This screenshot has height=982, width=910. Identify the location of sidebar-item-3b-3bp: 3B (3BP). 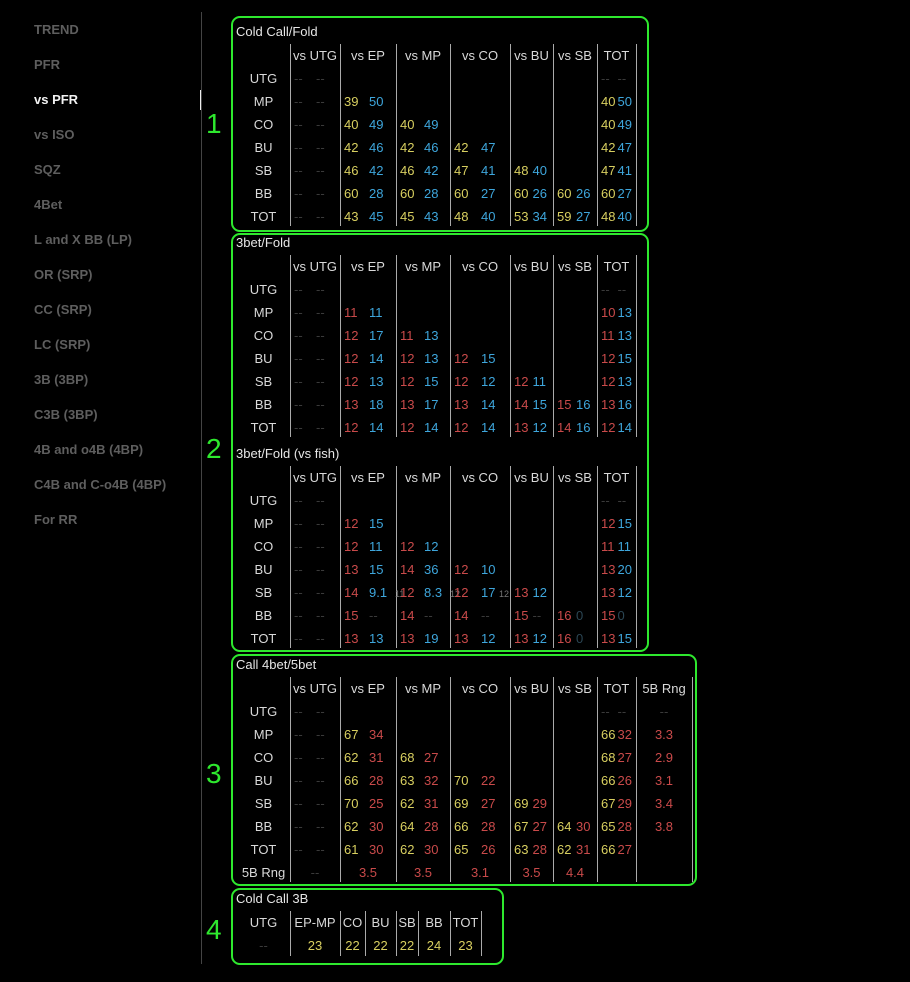
(61, 379).